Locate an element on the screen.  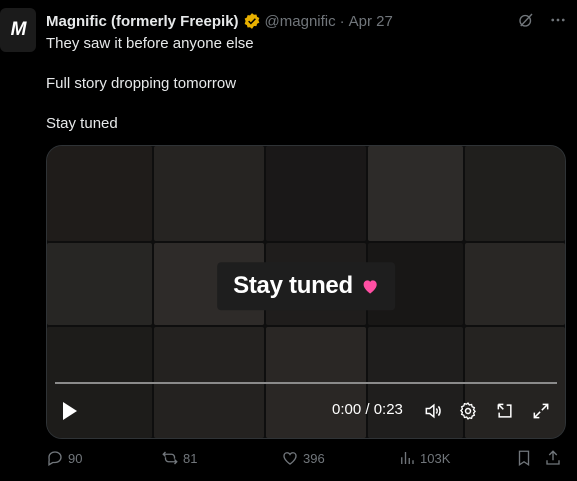
bookmark-icon is located at coordinates (524, 458).